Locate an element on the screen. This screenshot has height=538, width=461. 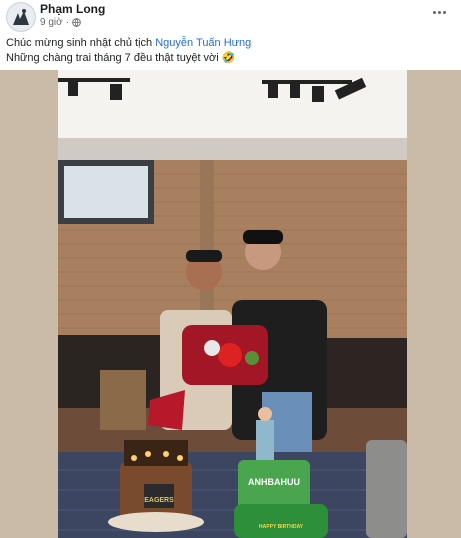
post-meta: 9 giờ · is located at coordinates (60, 22).